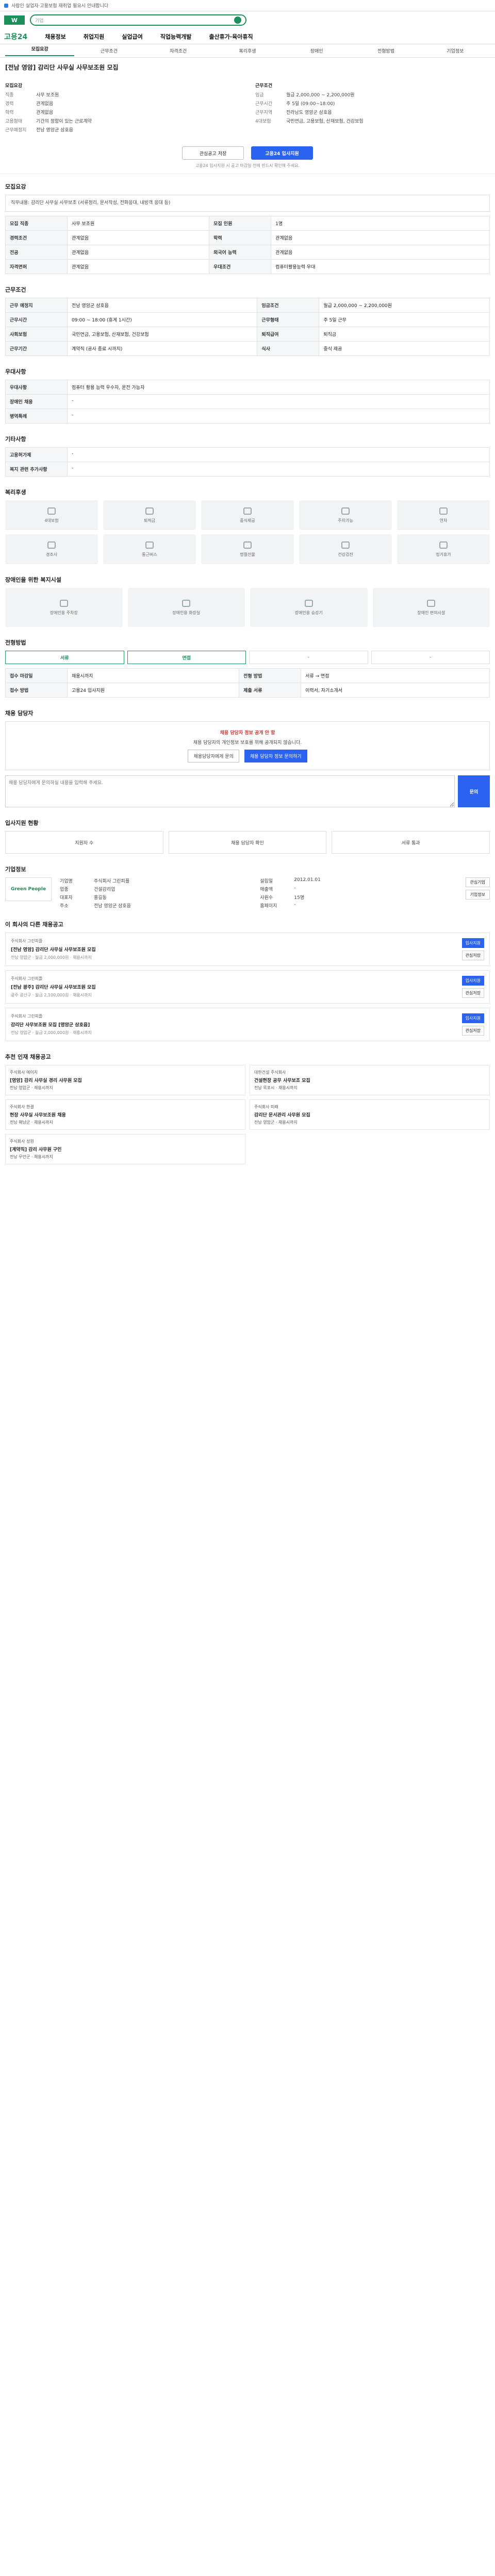 The width and height of the screenshot is (495, 2576). Describe the element at coordinates (163, 349) in the screenshot. I see `table-value: 계약직 (공사 종료 시까지)` at that location.